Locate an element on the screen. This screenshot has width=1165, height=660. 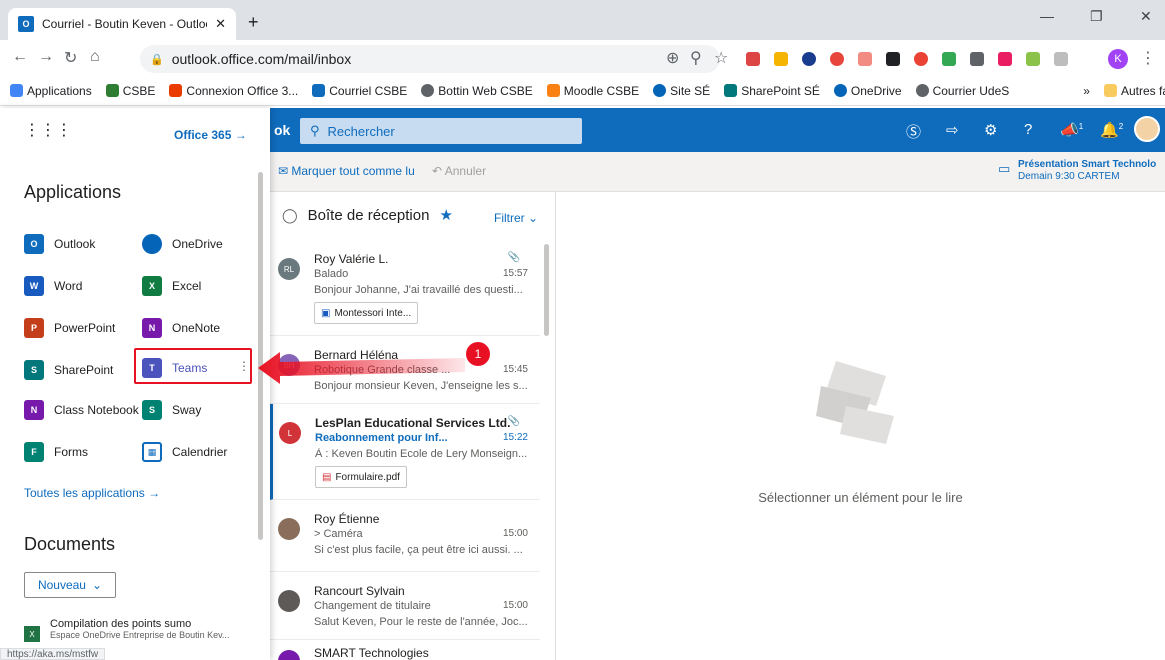
app-class-notebook: N Class Notebook is located at coordinates (81, 410).